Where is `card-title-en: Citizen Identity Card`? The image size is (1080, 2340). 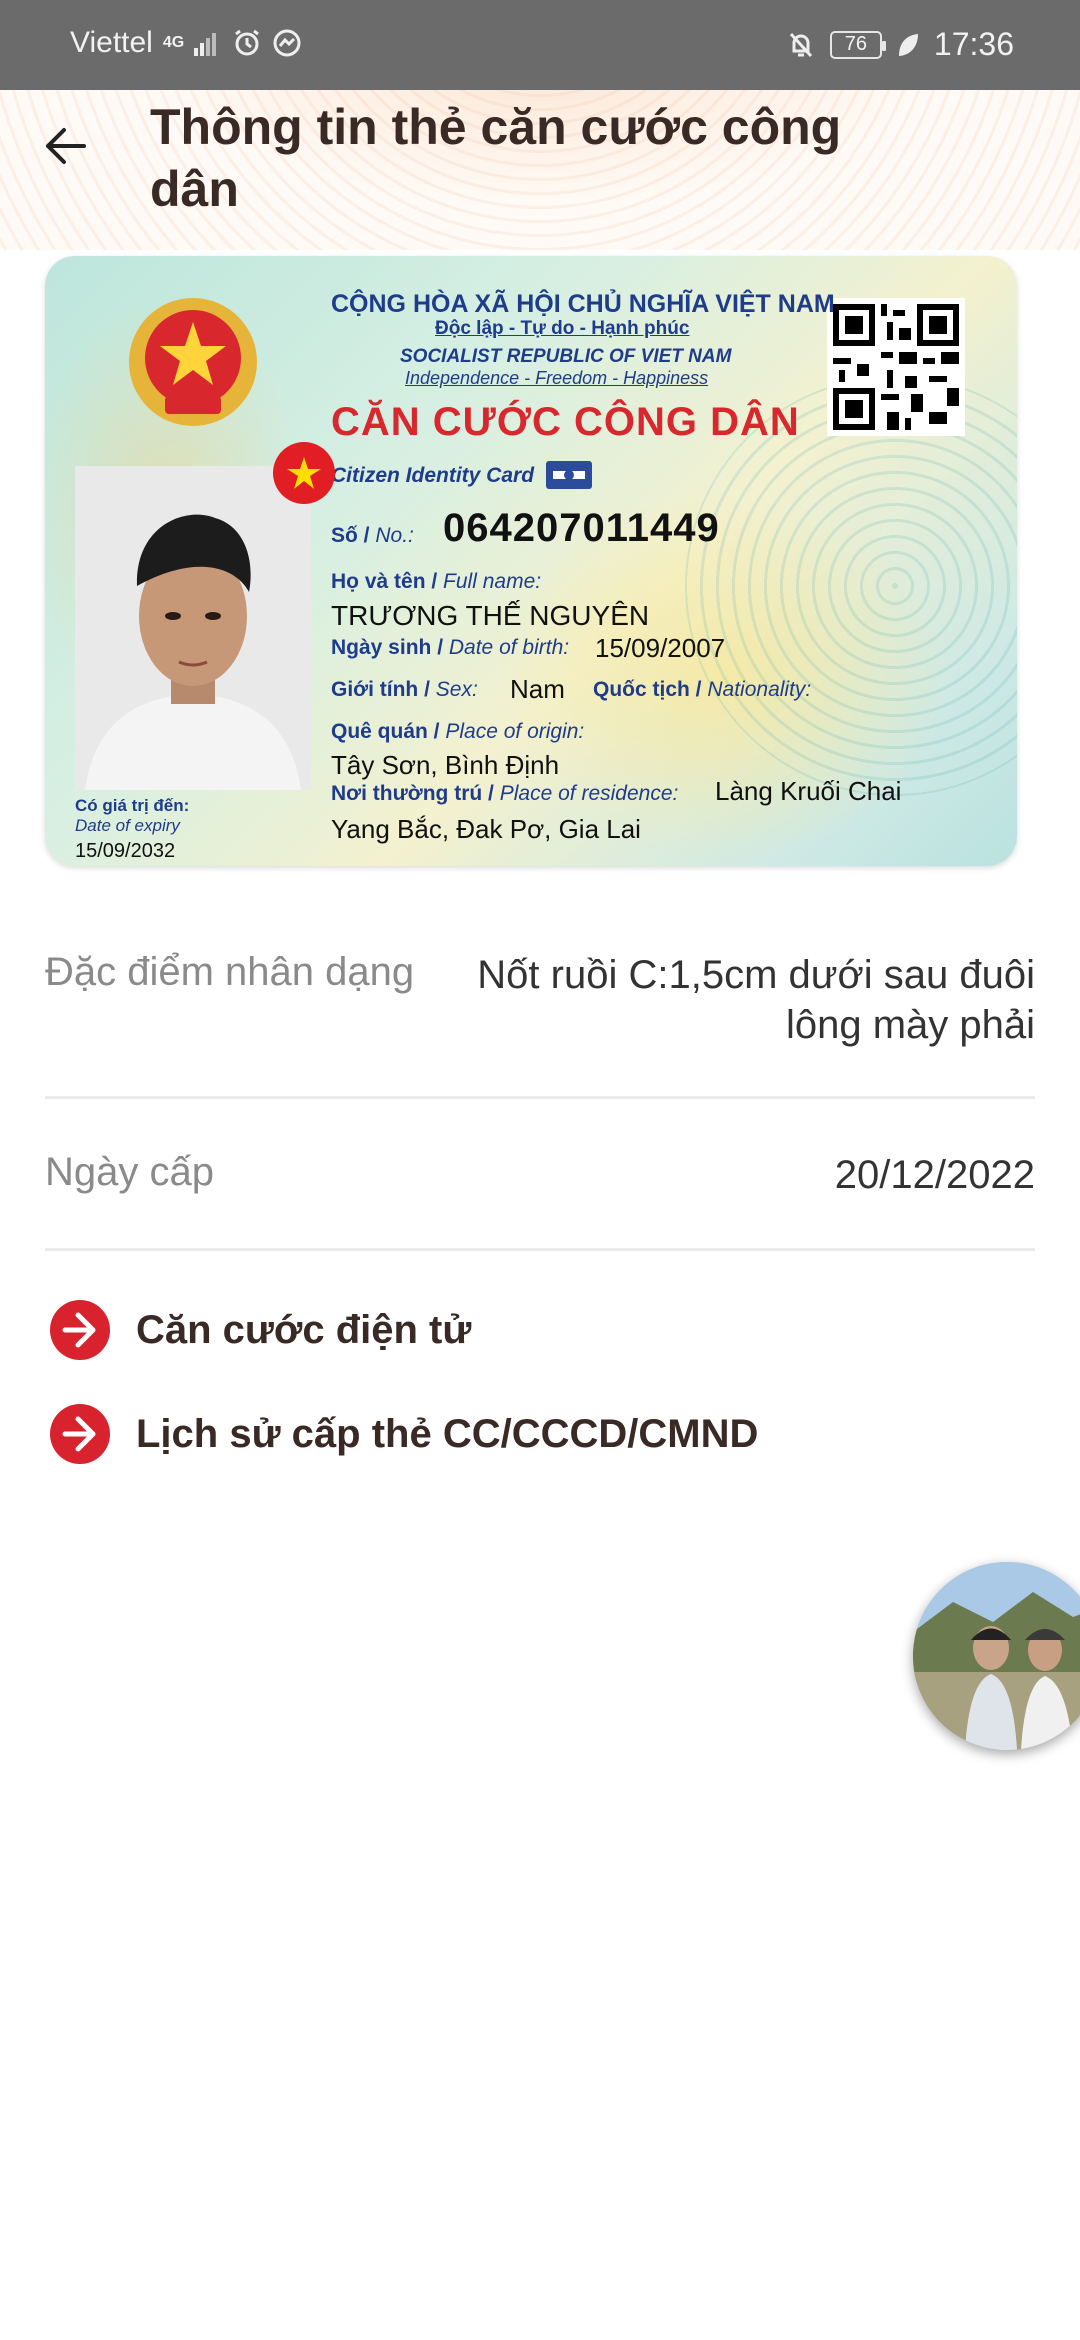
card-title-en: Citizen Identity Card is located at coordinates (433, 475).